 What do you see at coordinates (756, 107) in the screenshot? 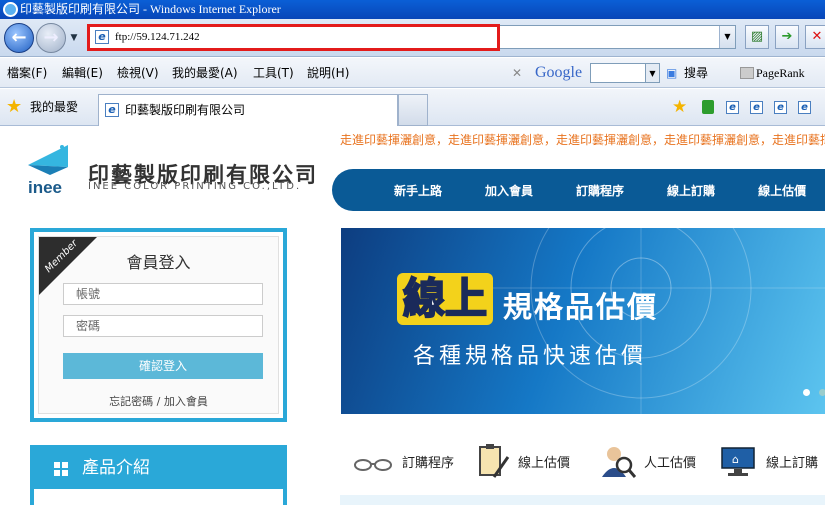
I see `quick-link-2-icon: e` at bounding box center [756, 107].